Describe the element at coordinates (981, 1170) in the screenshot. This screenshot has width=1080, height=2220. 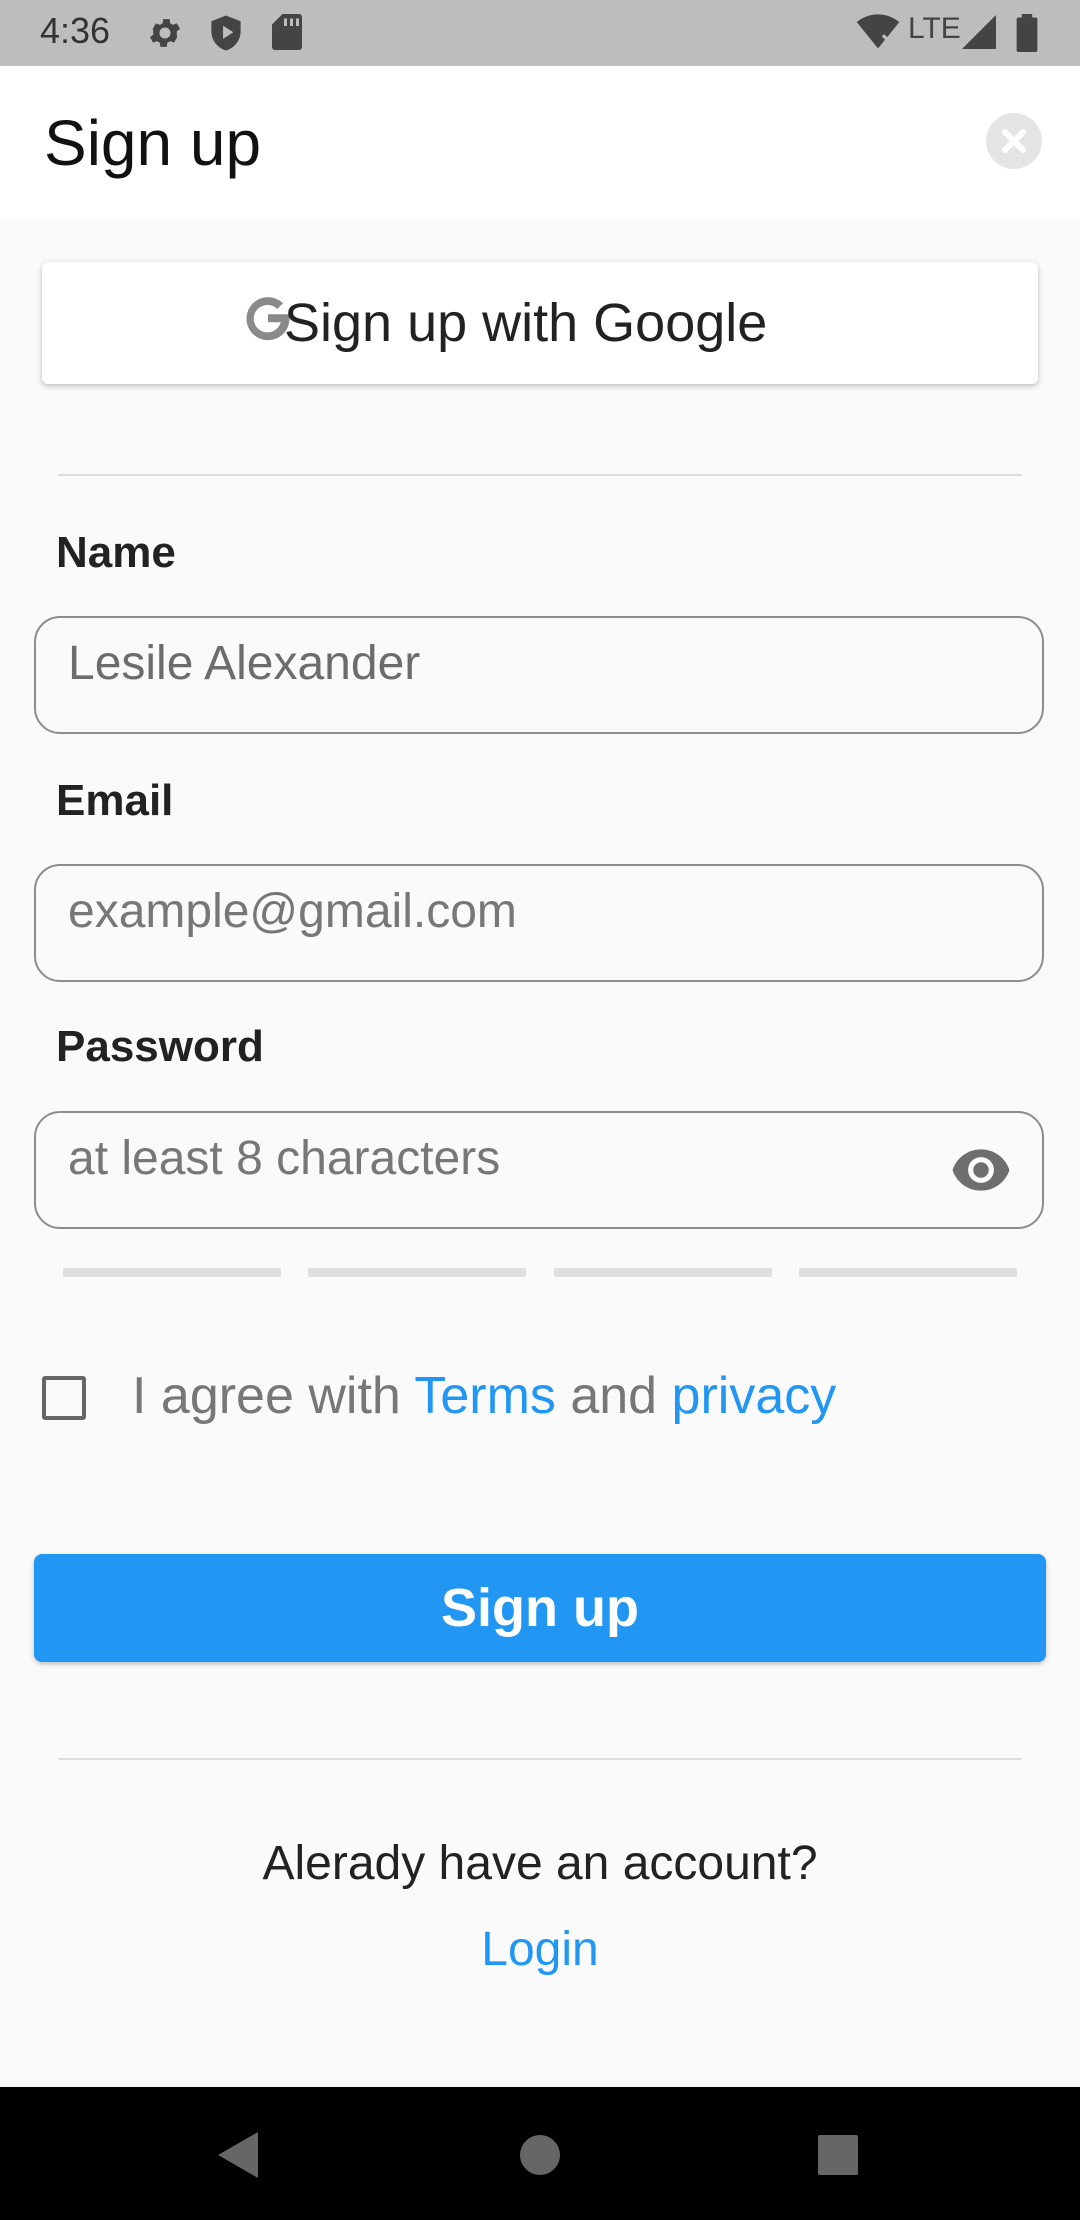
I see `eye-icon` at that location.